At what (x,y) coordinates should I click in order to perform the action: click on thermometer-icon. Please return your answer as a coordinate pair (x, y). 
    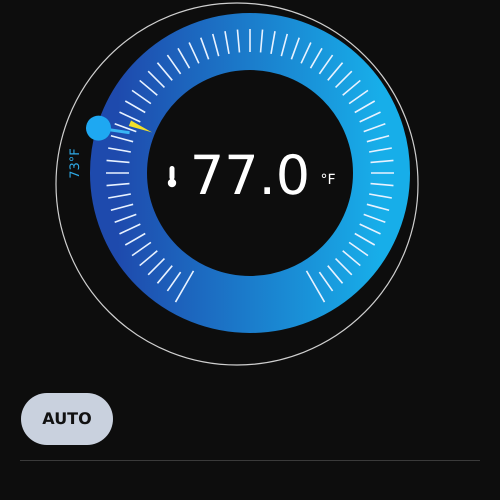
    Looking at the image, I should click on (172, 177).